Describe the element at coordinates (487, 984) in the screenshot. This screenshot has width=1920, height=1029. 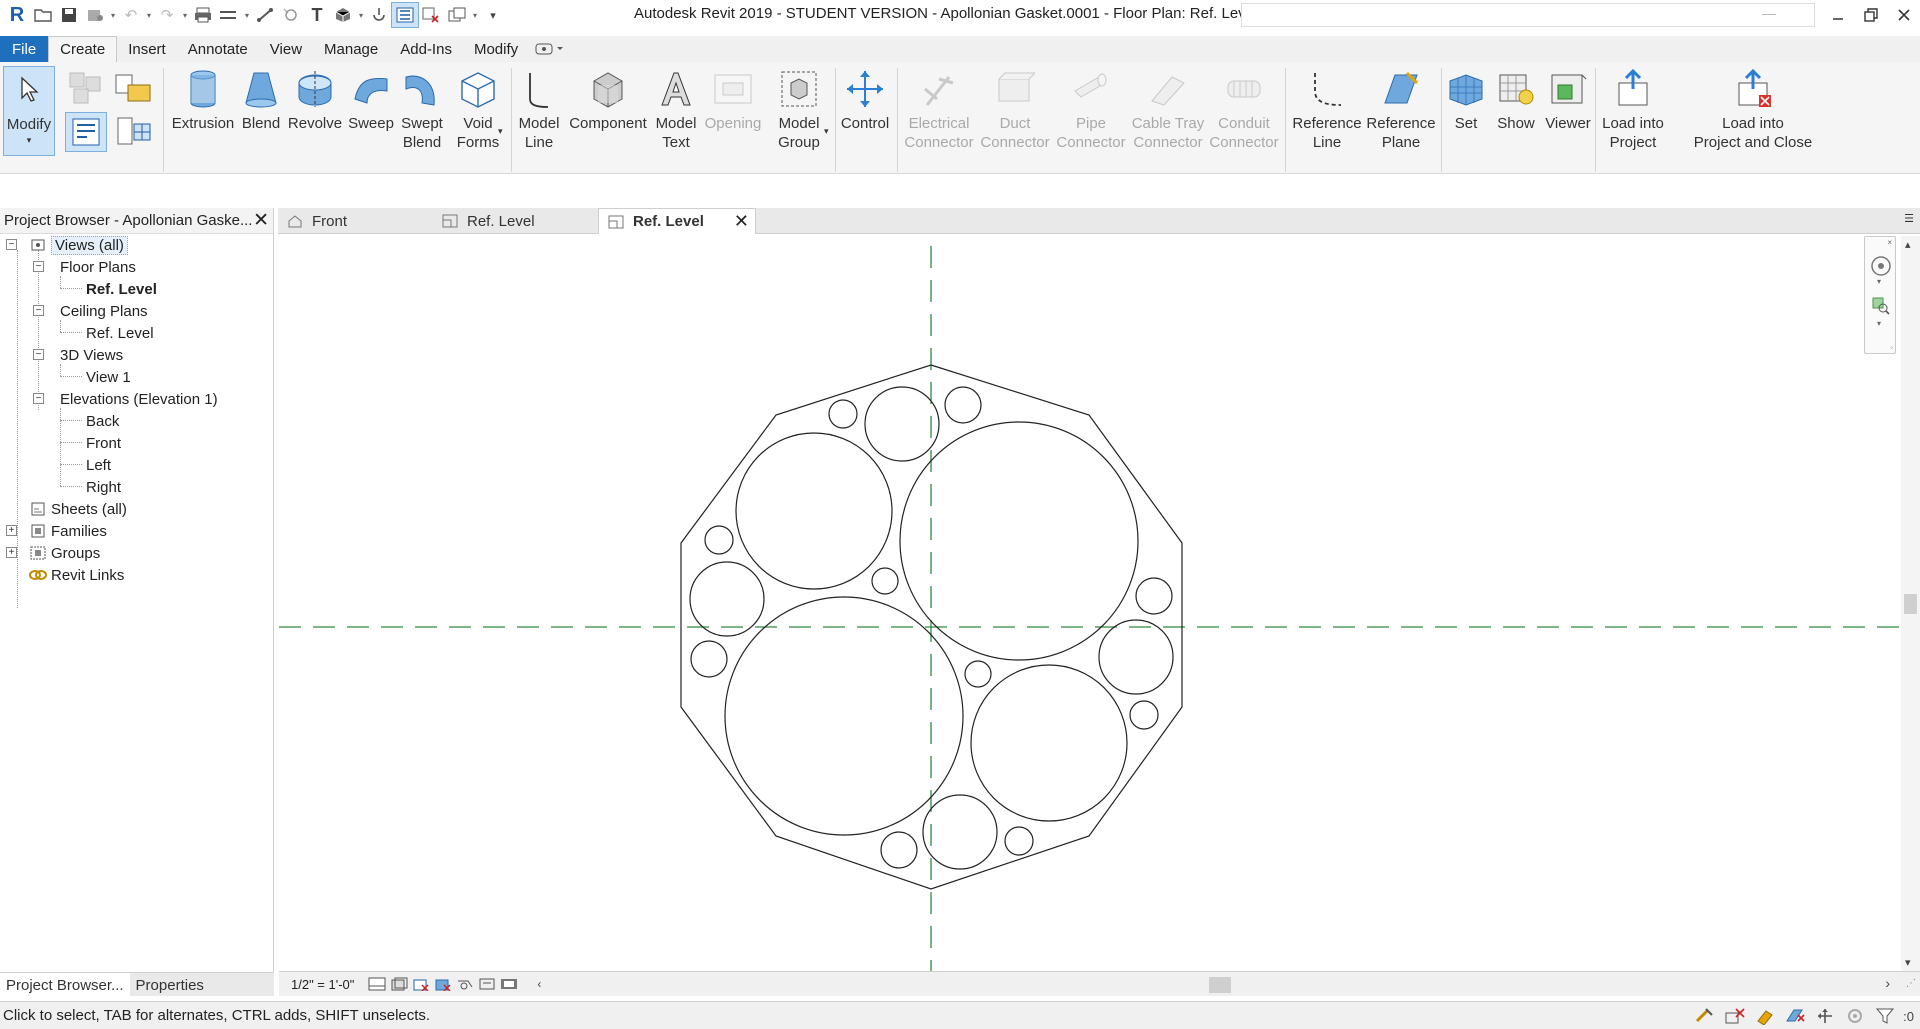
I see `show-crop-region-icon` at that location.